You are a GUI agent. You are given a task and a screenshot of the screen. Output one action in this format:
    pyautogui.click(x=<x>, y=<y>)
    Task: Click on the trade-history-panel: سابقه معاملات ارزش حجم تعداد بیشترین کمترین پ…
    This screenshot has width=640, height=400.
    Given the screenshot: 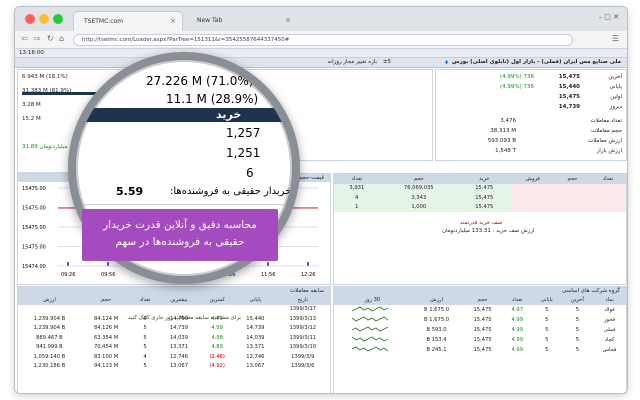 What is the action you would take?
    pyautogui.click(x=174, y=339)
    